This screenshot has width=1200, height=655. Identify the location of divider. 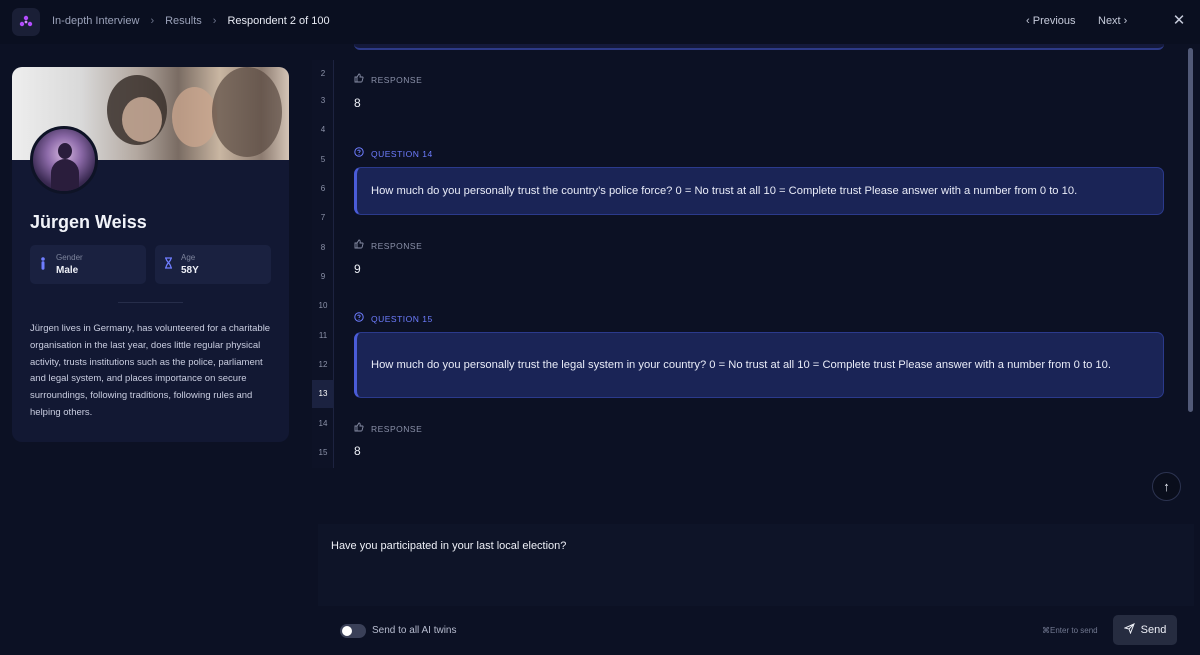
(150, 302).